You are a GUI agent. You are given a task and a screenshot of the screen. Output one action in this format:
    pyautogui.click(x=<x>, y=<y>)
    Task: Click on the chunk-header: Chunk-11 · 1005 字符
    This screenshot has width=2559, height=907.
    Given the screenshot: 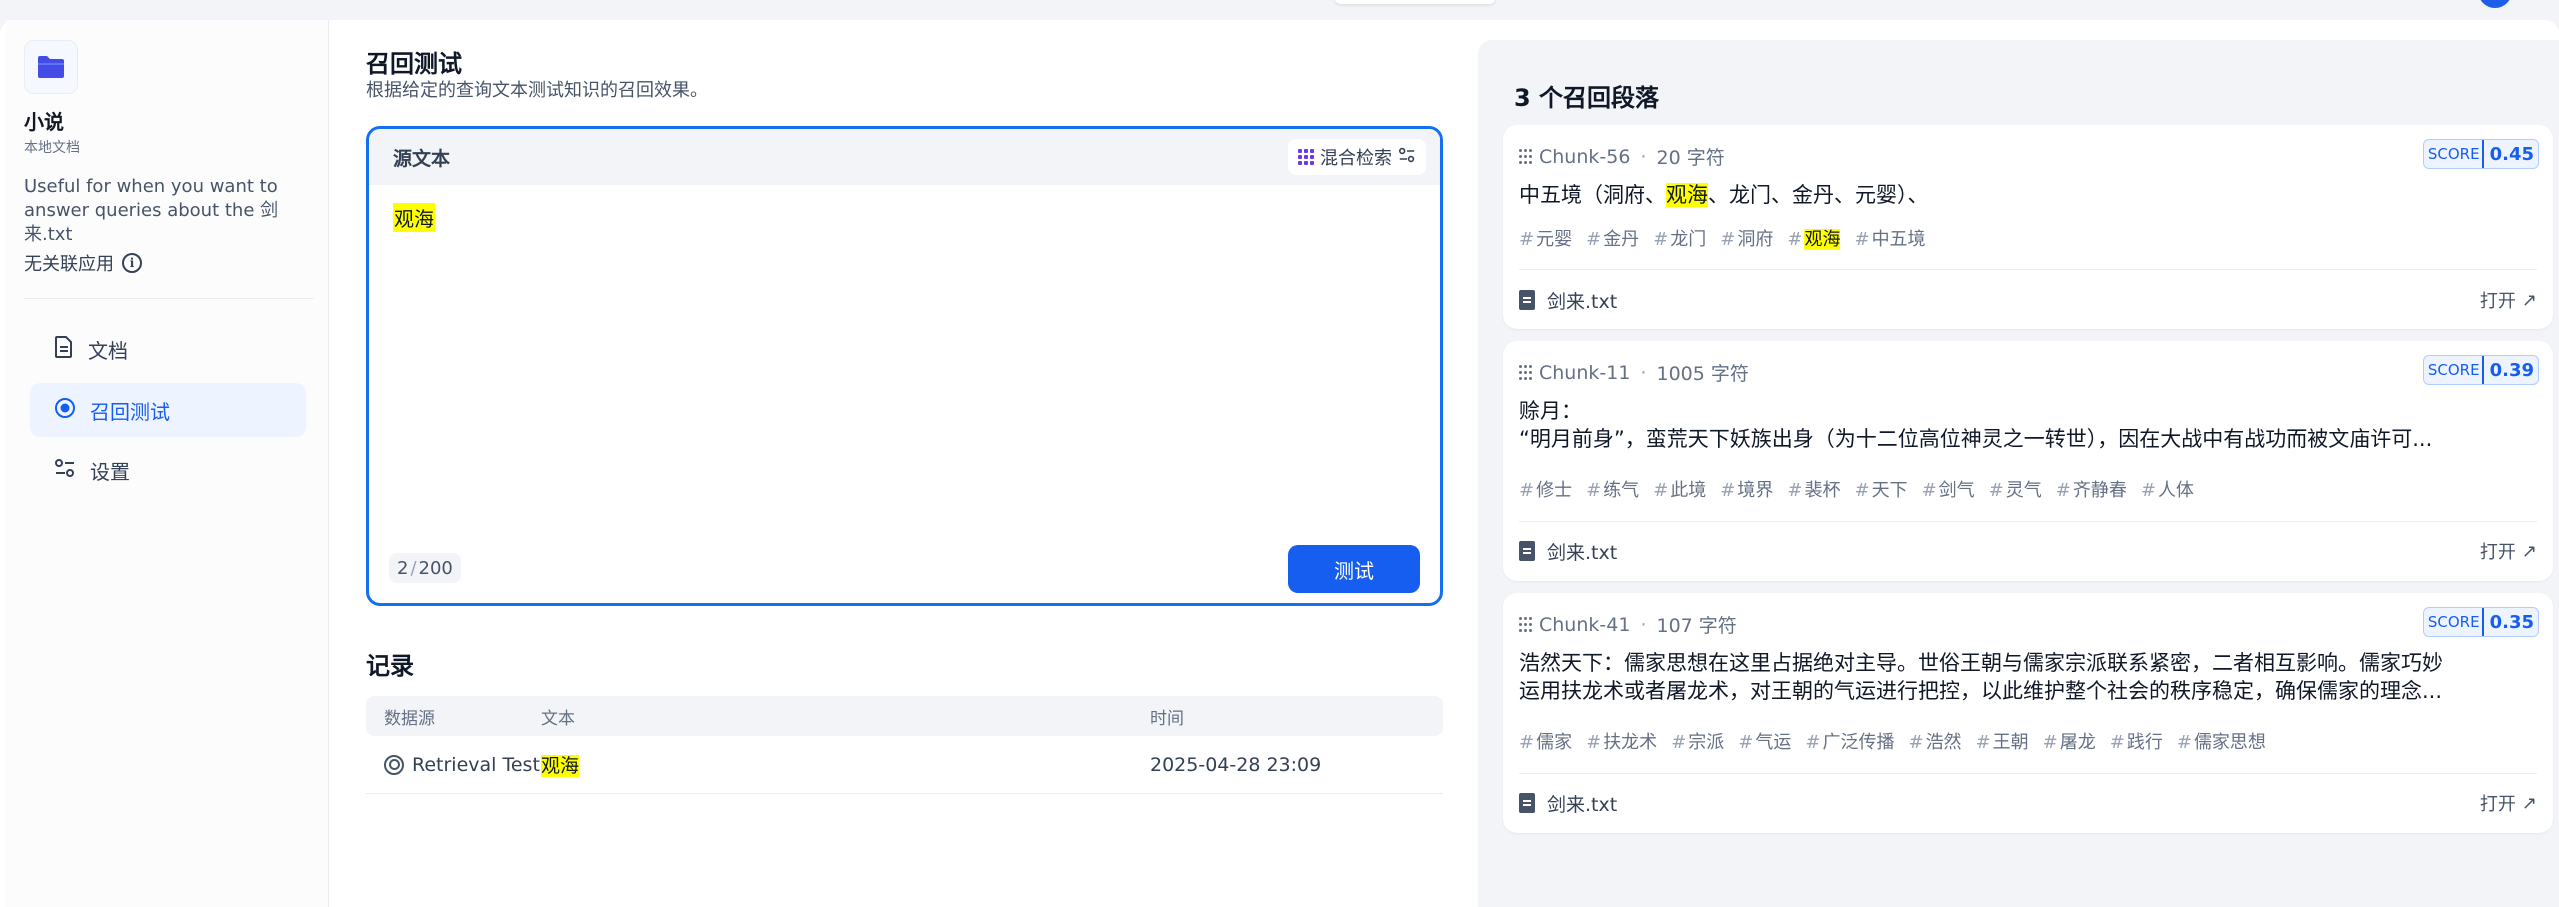 What is the action you would take?
    pyautogui.click(x=1634, y=372)
    